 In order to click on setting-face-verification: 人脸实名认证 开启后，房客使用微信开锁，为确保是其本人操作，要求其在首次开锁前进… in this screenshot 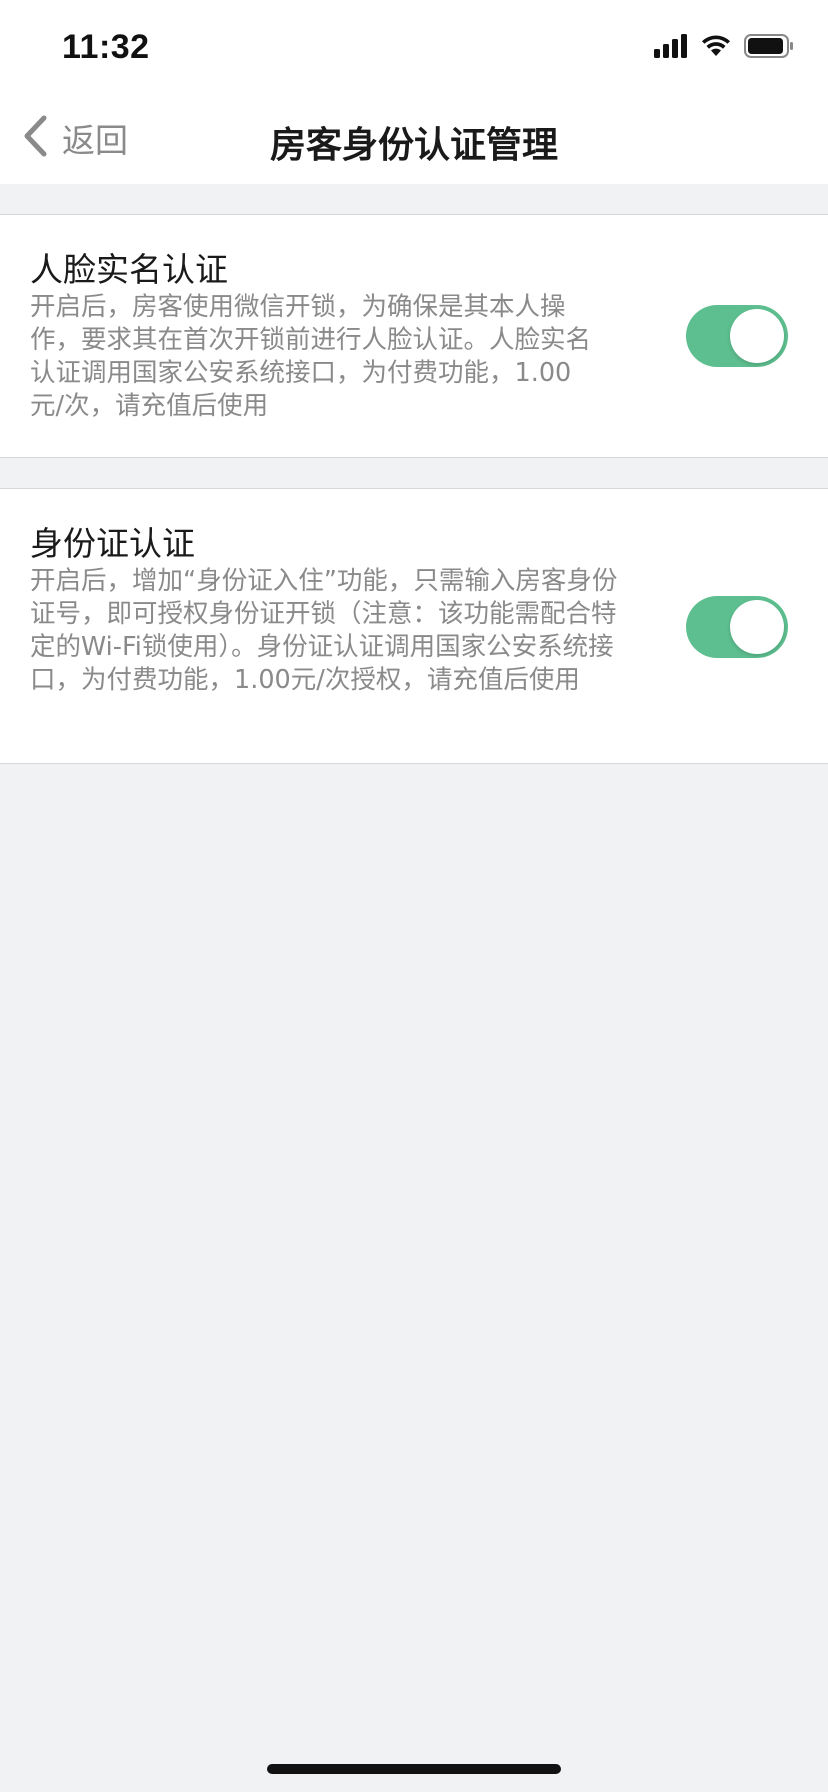, I will do `click(414, 336)`.